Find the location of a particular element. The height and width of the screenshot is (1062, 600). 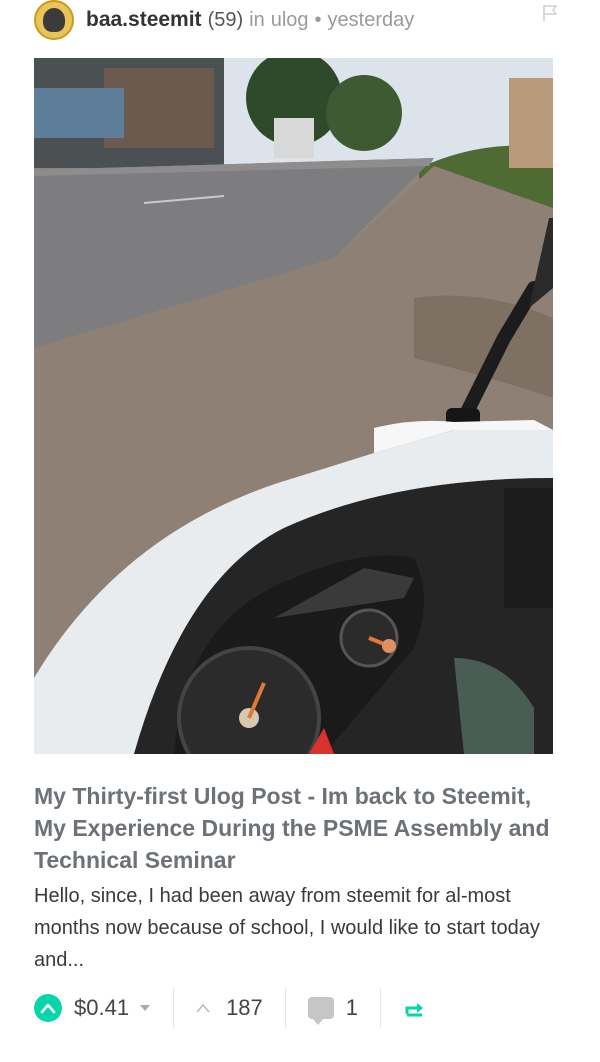

avatar is located at coordinates (54, 20).